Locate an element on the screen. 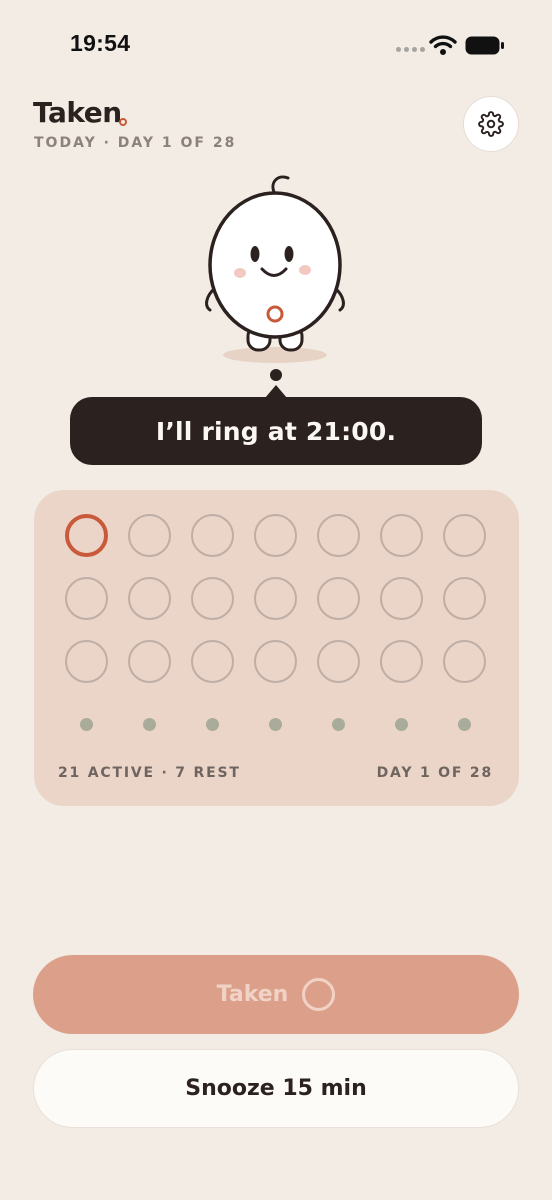 The height and width of the screenshot is (1200, 552). snooze-button-label: Snooze 15 min is located at coordinates (276, 1088).